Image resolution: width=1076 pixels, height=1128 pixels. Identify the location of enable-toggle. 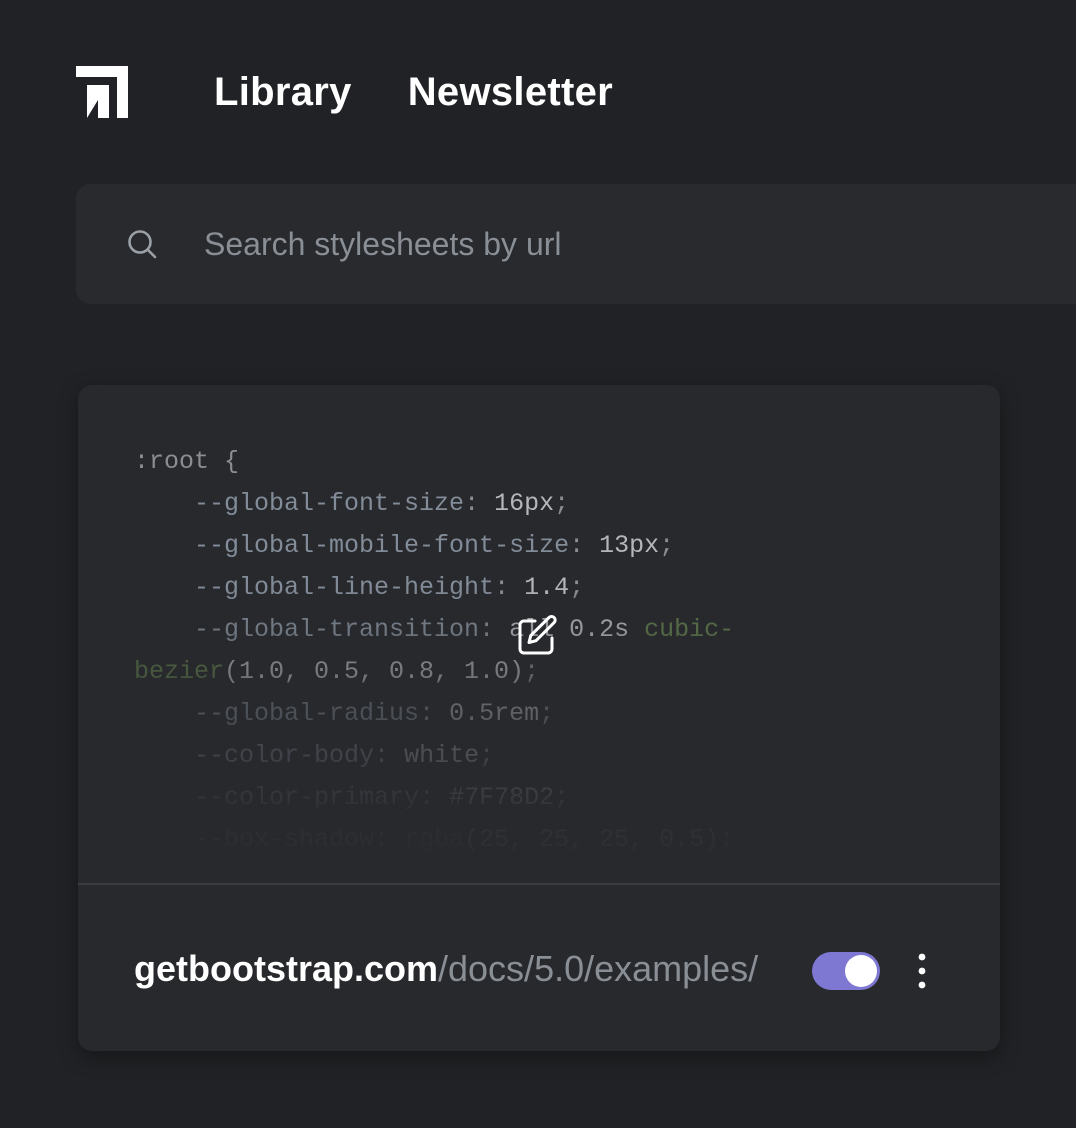
(846, 971).